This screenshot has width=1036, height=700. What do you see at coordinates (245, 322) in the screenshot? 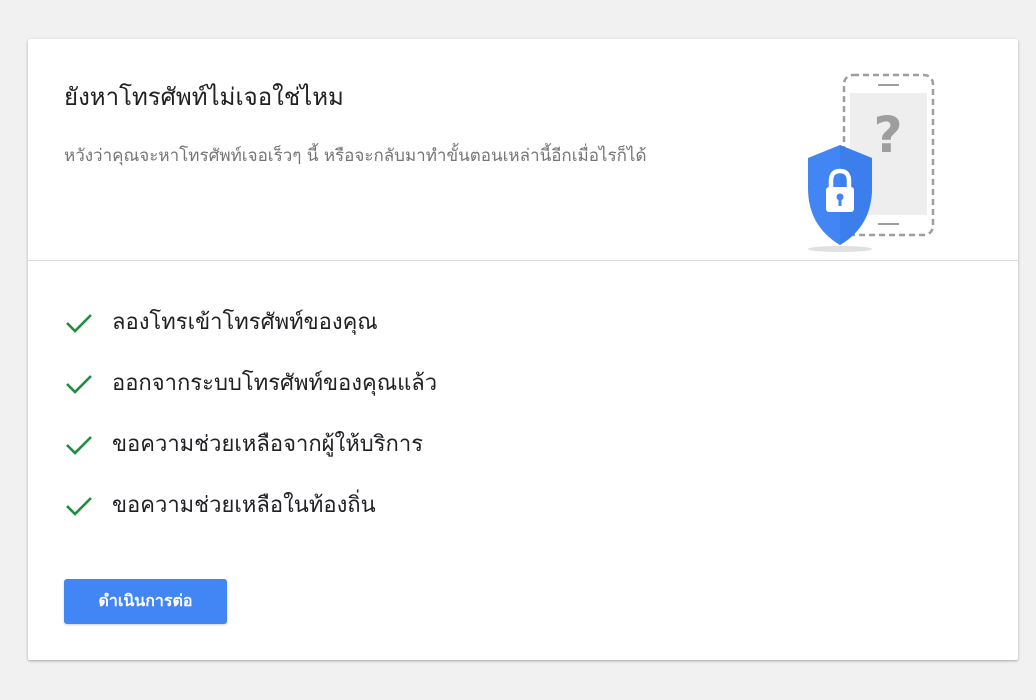
I see `step-label: ลองโทรเข้าโทรศัพท์ของคุณ` at bounding box center [245, 322].